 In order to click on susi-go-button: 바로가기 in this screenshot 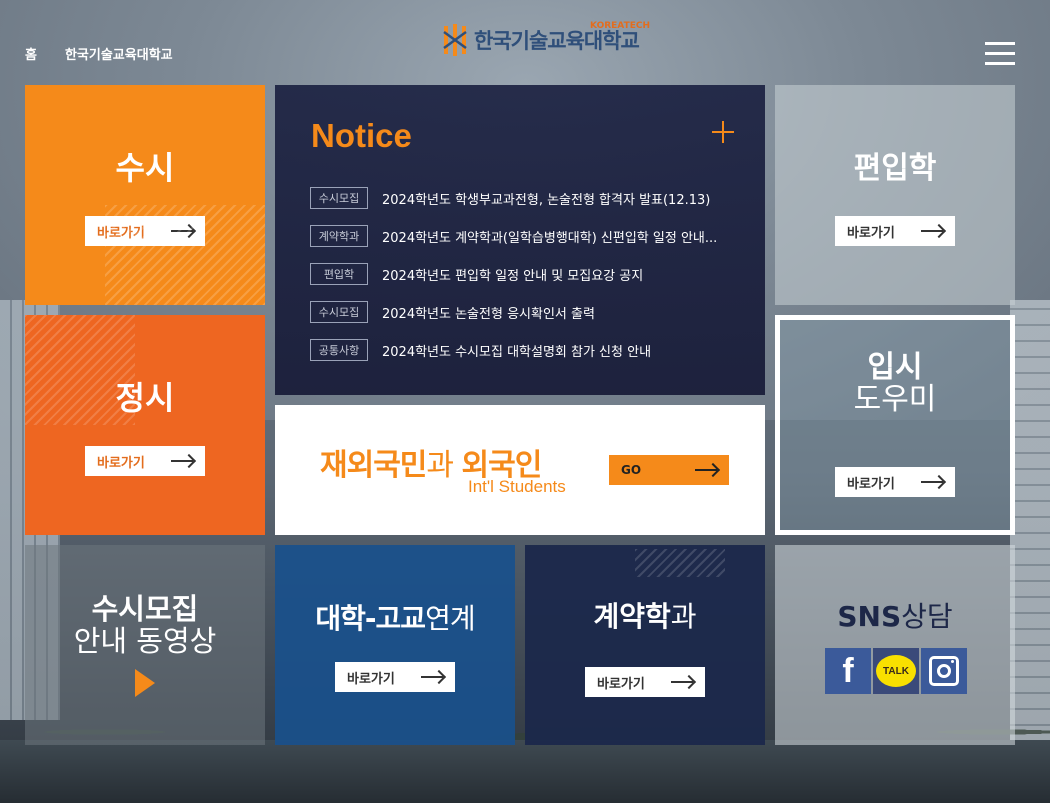, I will do `click(145, 231)`.